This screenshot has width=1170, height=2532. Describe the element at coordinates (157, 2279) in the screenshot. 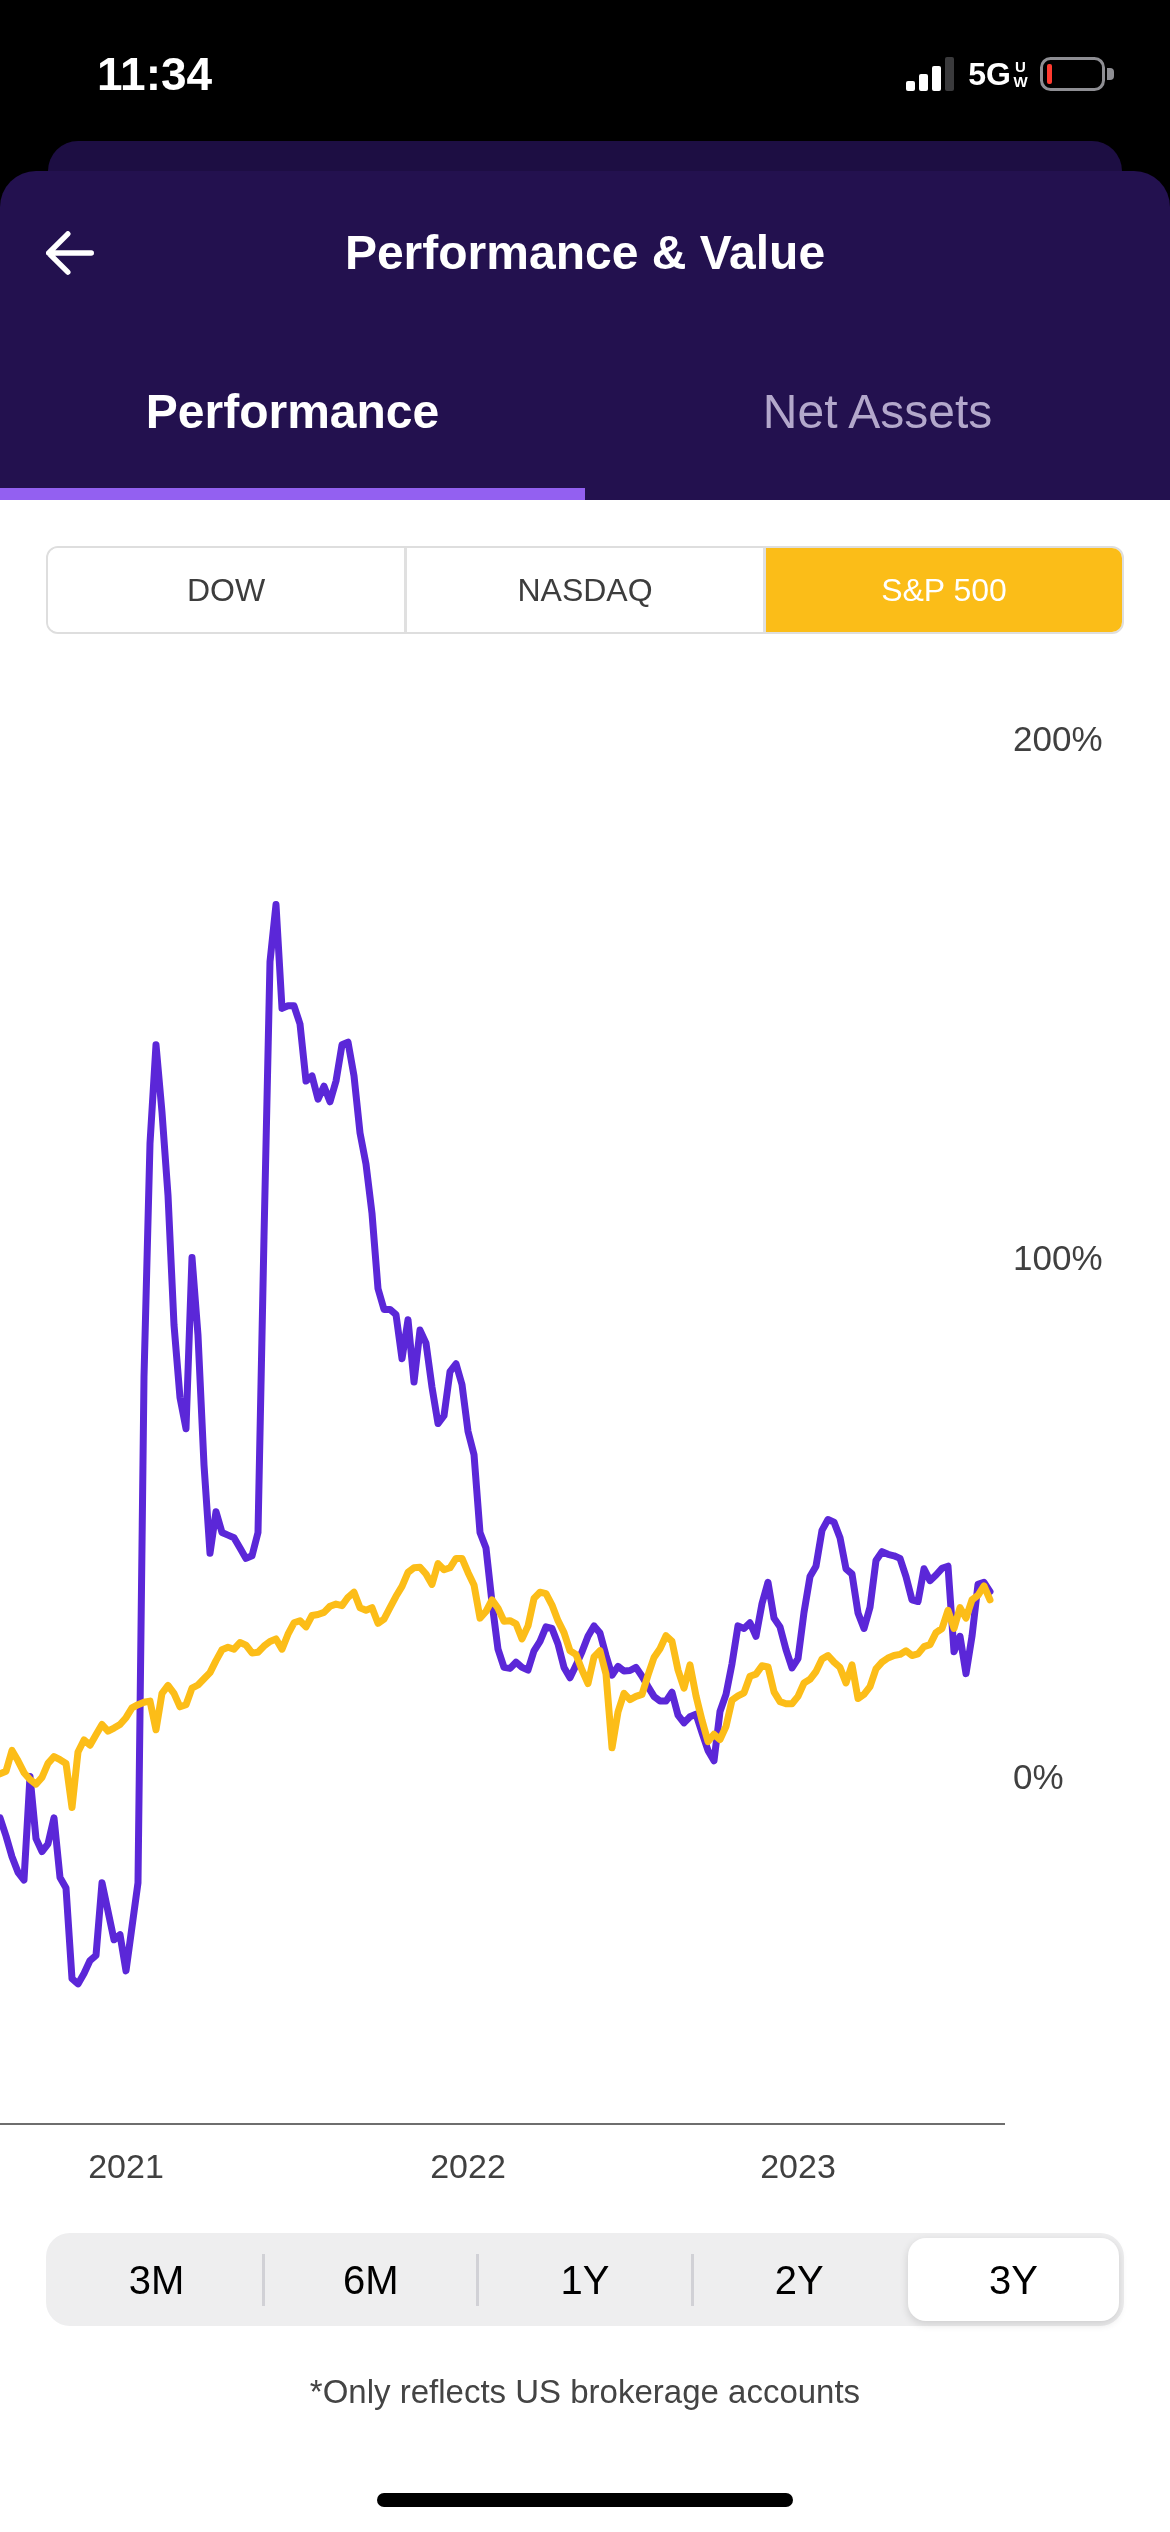

I see `period-option: 3M` at that location.